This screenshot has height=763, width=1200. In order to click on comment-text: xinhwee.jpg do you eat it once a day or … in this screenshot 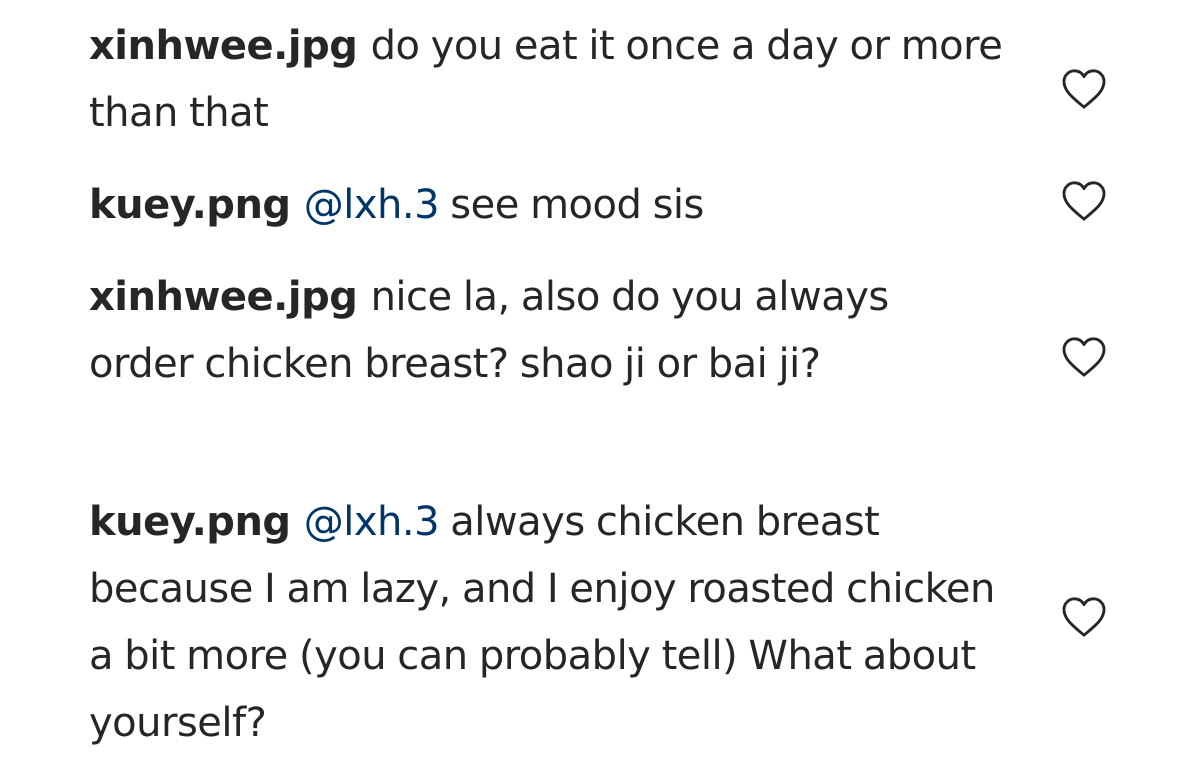, I will do `click(546, 80)`.